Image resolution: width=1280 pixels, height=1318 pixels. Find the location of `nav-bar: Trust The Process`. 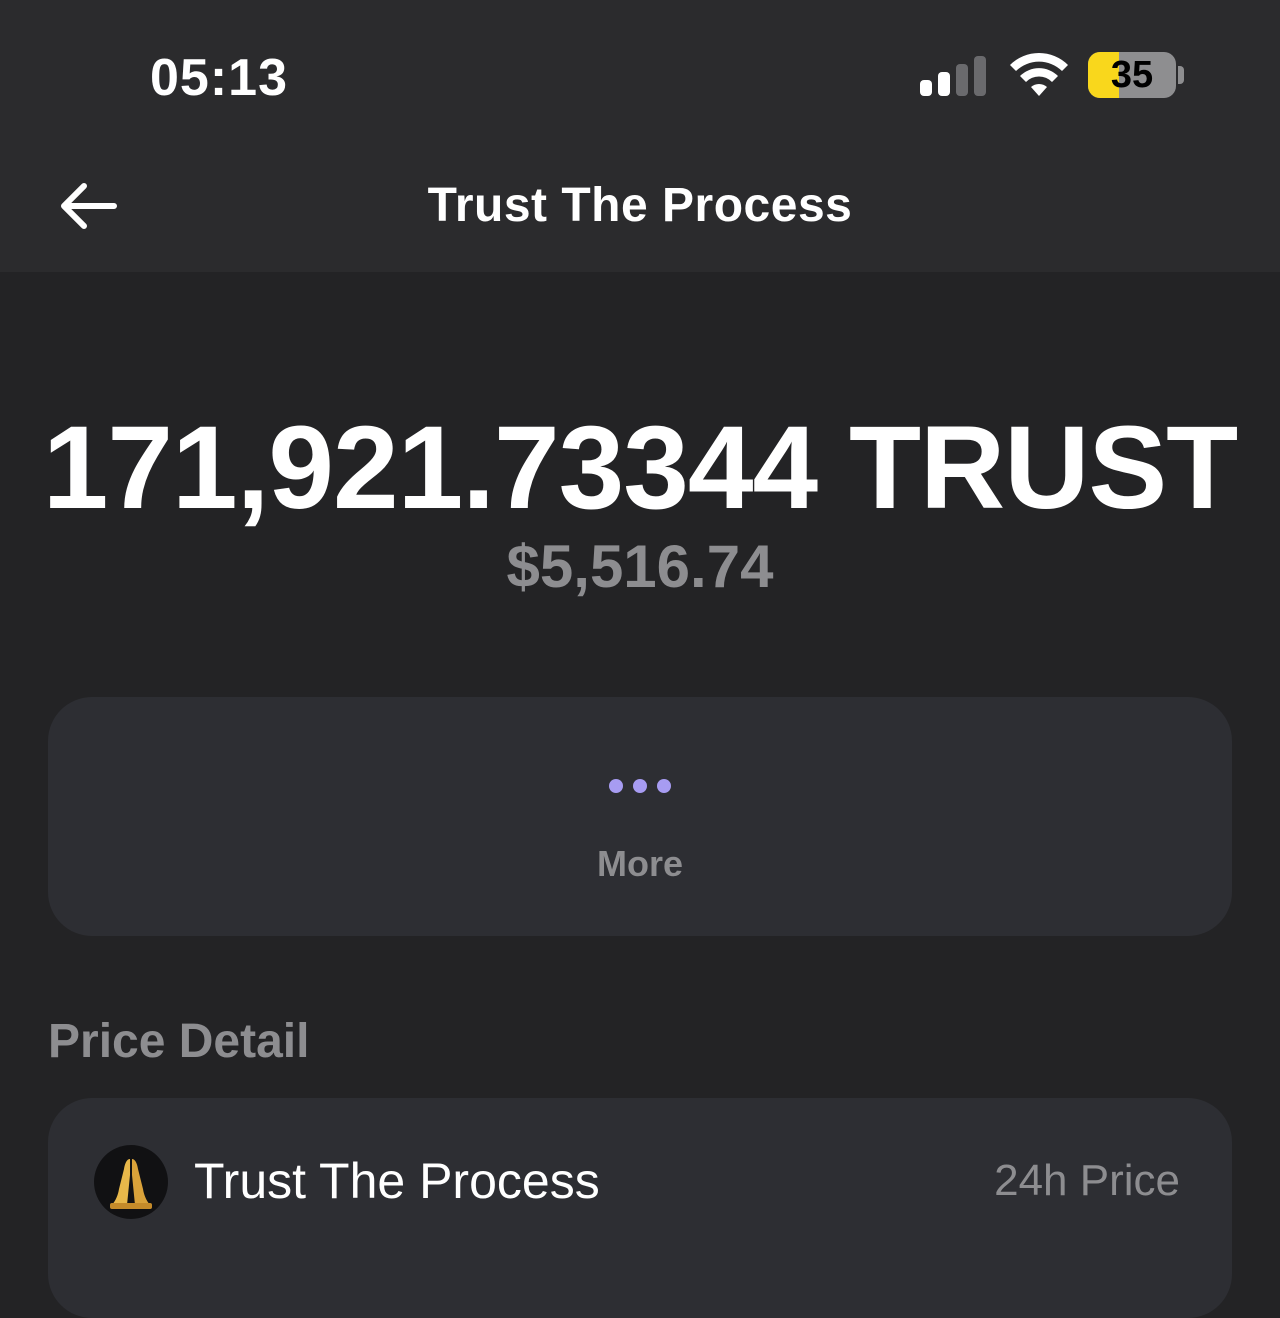

nav-bar: Trust The Process is located at coordinates (640, 206).